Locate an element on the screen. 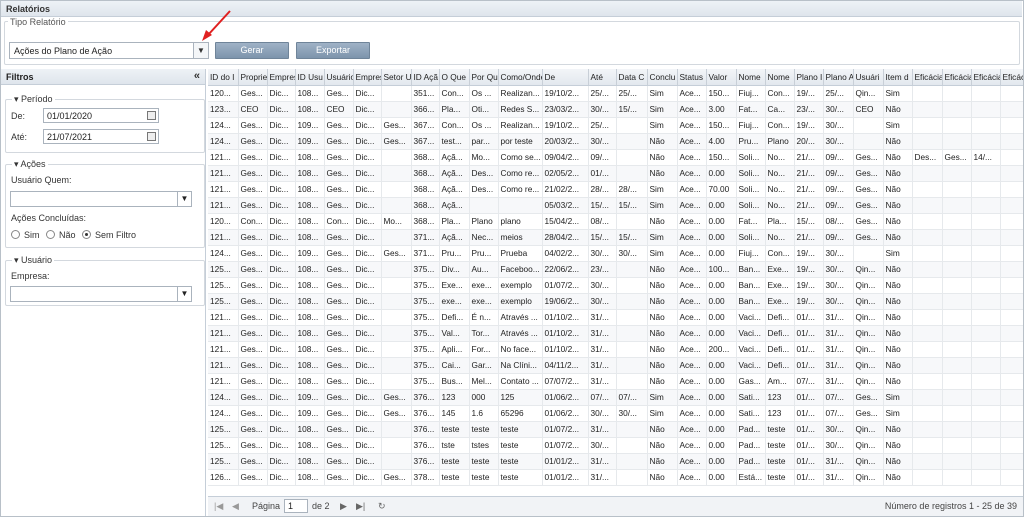 The height and width of the screenshot is (517, 1024). column-header: Data C is located at coordinates (632, 77).